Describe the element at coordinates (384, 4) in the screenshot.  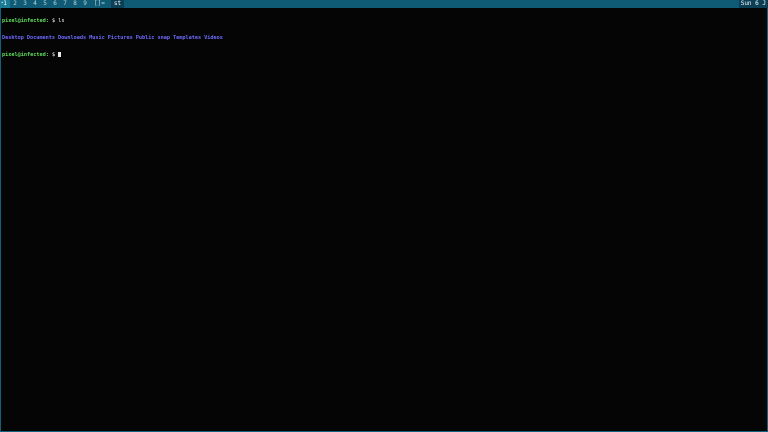
I see `status-bar: • 1 2 3 4 5 6 7 8 9 []= st Sun 6 J` at that location.